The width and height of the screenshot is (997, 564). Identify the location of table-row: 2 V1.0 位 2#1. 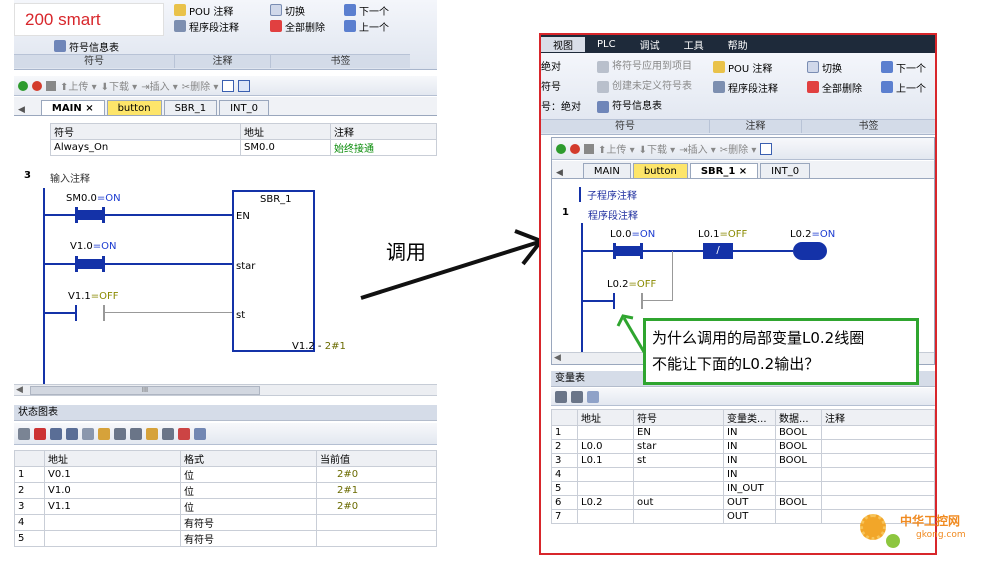
(225, 490).